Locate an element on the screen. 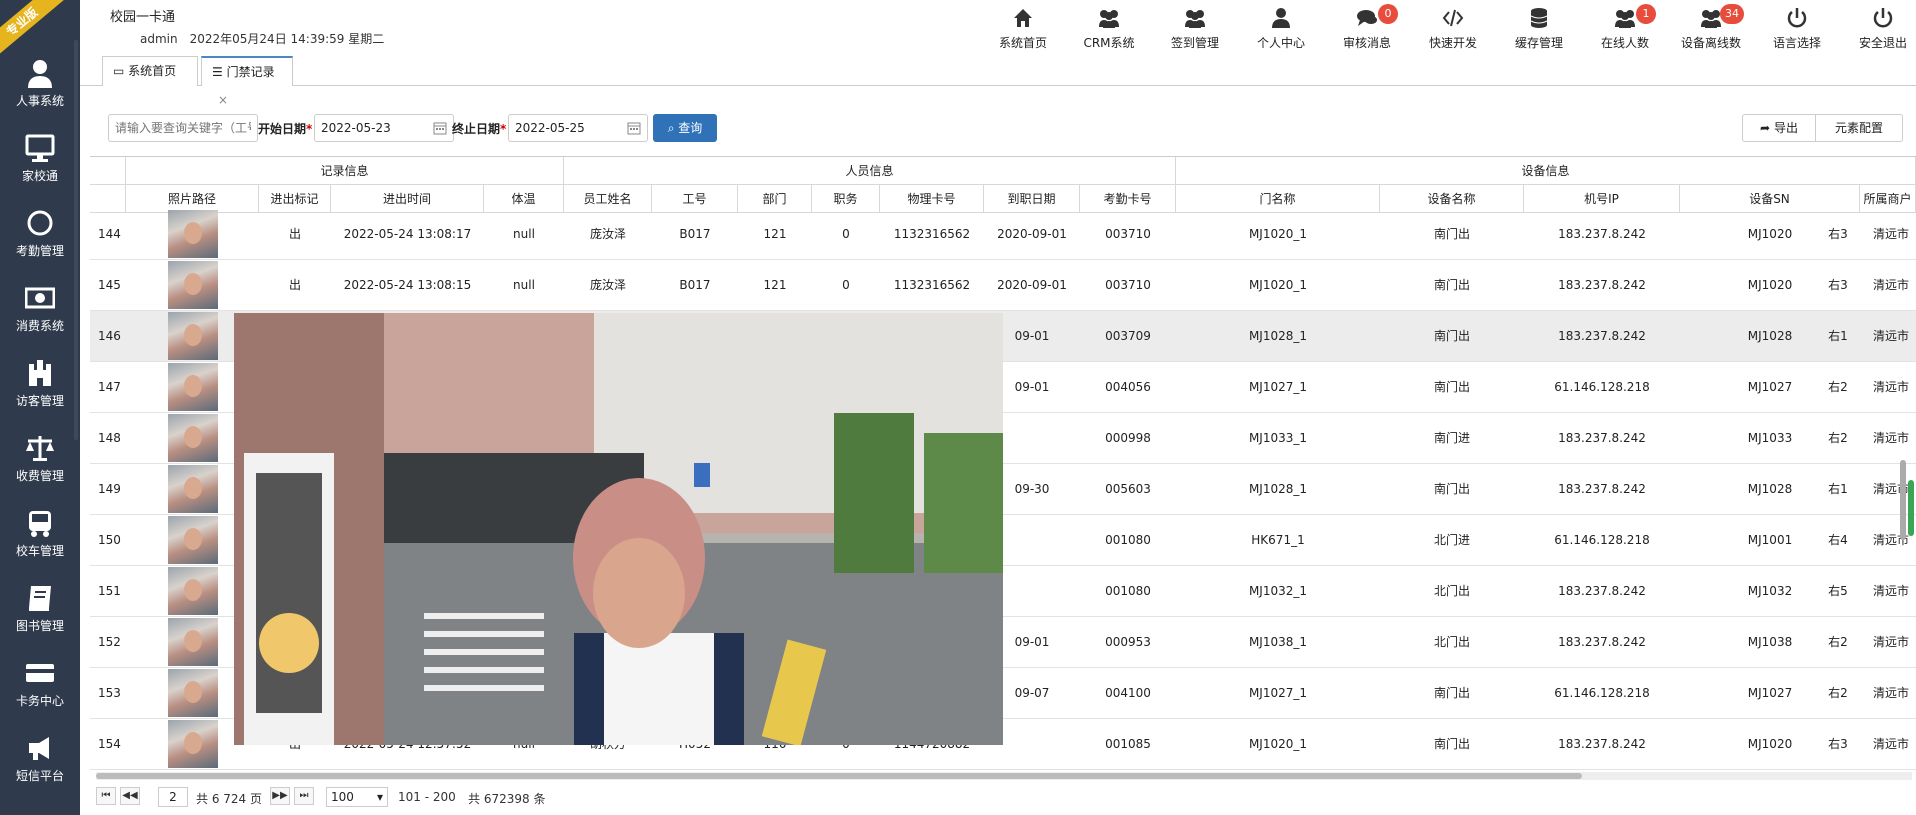 Image resolution: width=1916 pixels, height=815 pixels. tab-home: ▭ 系统首页 is located at coordinates (150, 71).